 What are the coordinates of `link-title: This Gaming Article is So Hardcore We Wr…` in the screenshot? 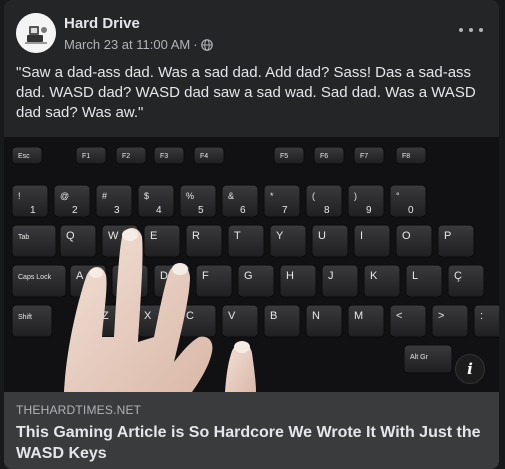 It's located at (251, 443).